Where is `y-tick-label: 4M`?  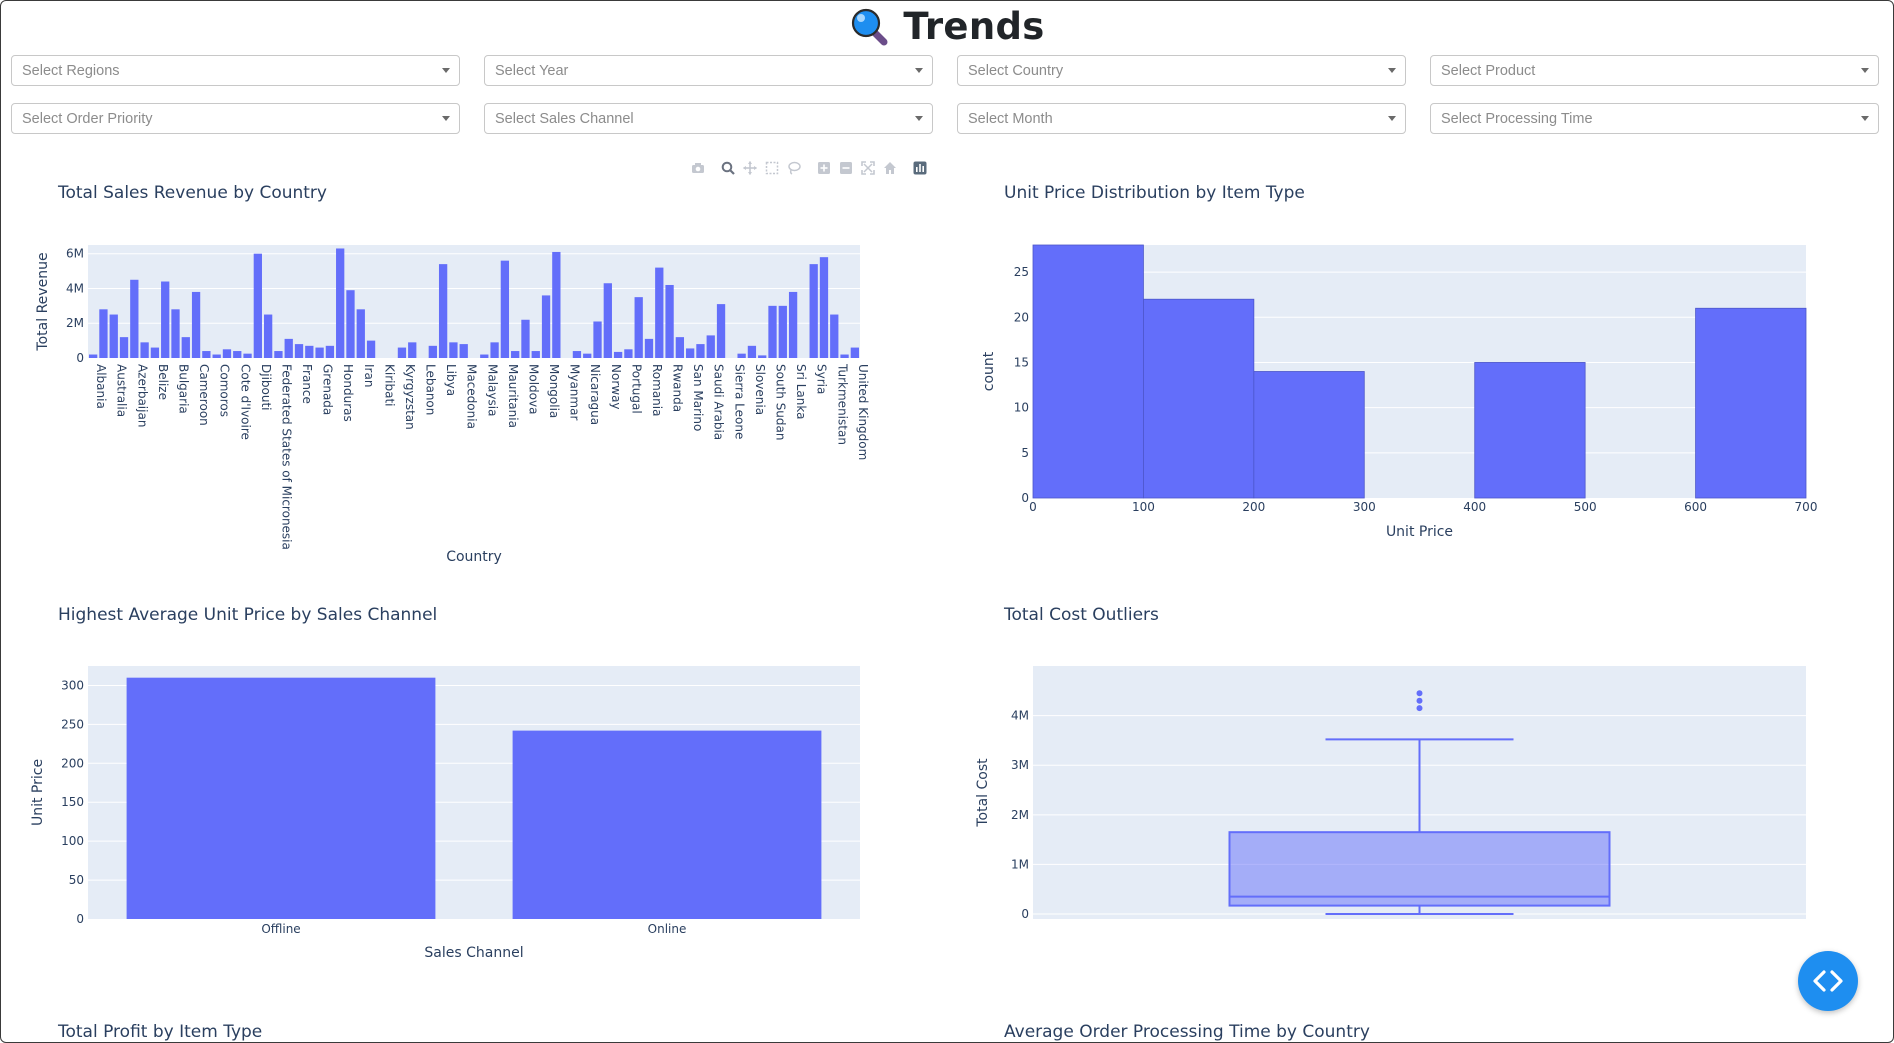 y-tick-label: 4M is located at coordinates (75, 288).